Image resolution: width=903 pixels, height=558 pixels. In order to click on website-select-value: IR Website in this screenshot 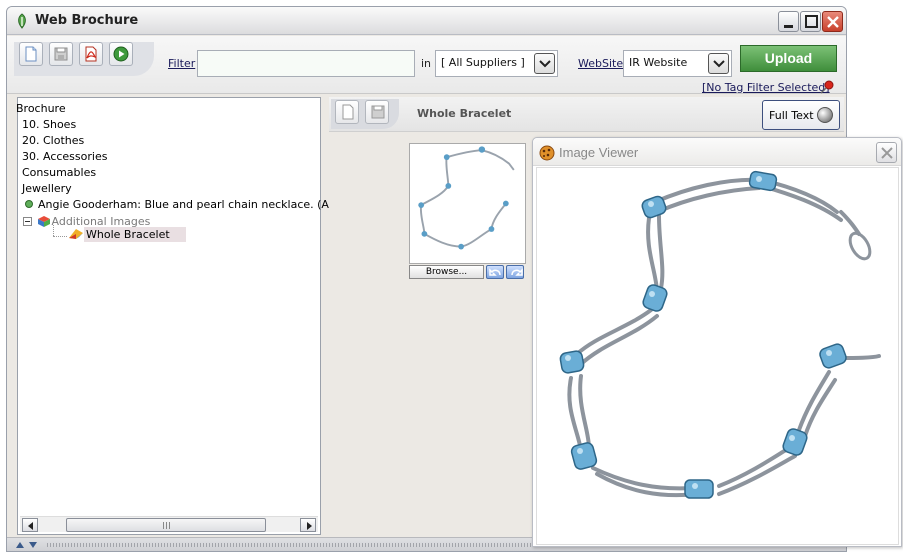, I will do `click(658, 62)`.